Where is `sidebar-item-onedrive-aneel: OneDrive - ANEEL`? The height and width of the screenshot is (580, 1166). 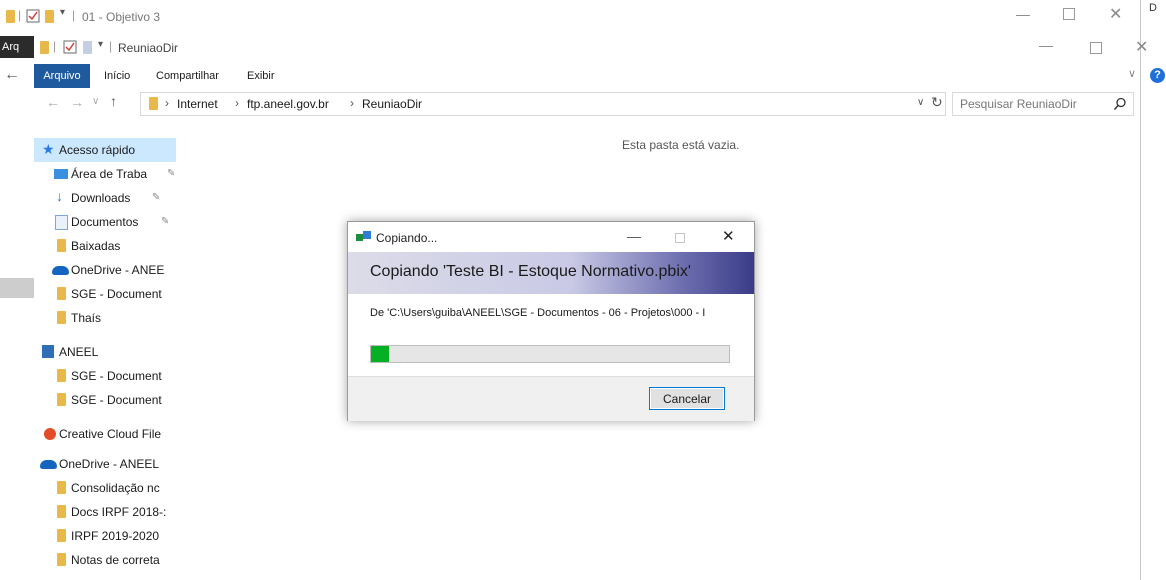 sidebar-item-onedrive-aneel: OneDrive - ANEEL is located at coordinates (105, 464).